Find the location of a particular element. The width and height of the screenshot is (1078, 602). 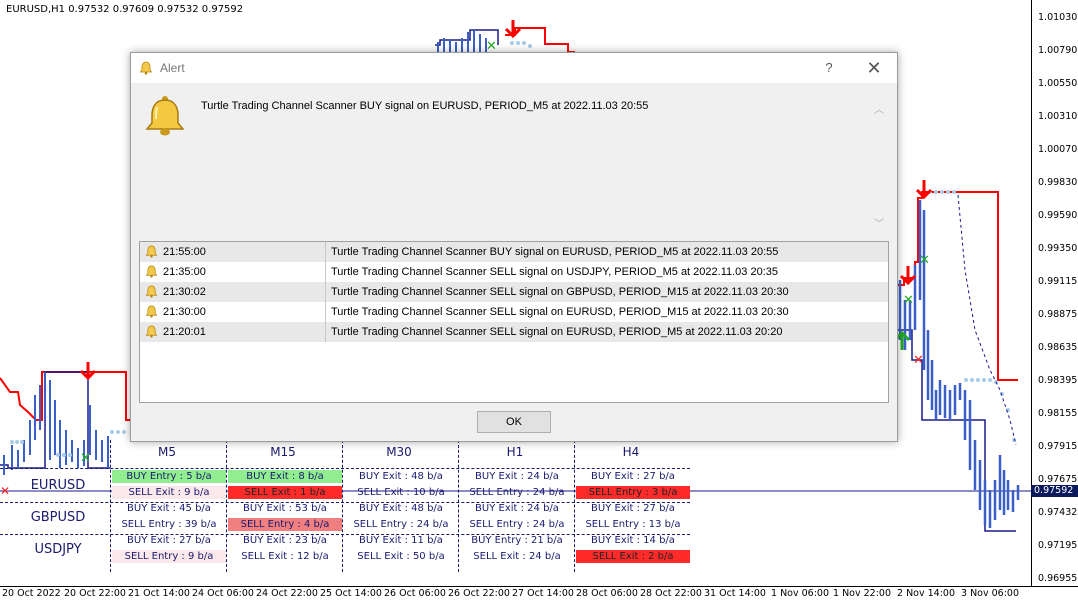

scanner-cell: BUY Exit : 11 b/a is located at coordinates (401, 540).